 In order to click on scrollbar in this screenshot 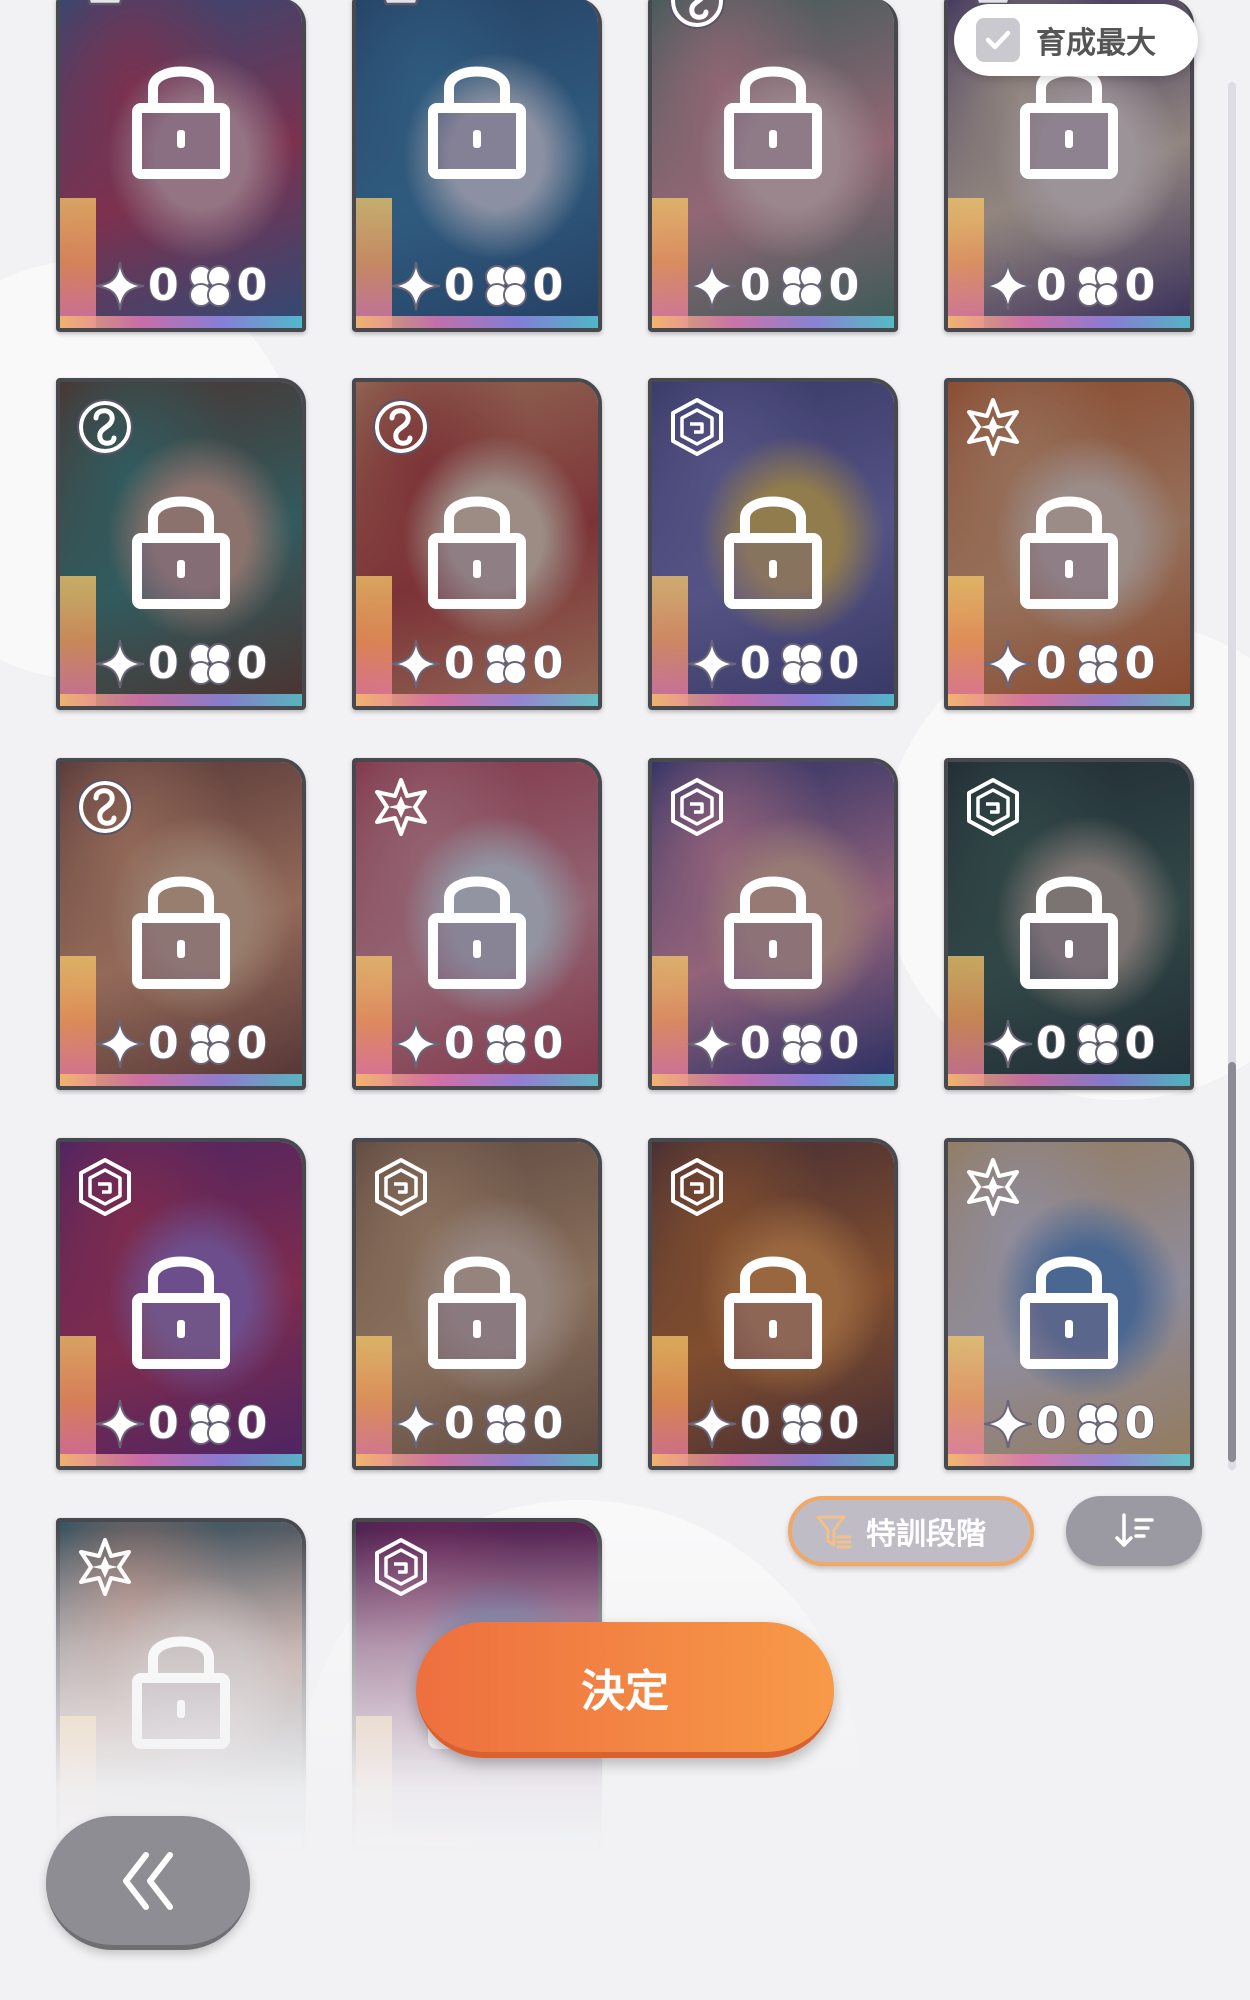, I will do `click(1232, 776)`.